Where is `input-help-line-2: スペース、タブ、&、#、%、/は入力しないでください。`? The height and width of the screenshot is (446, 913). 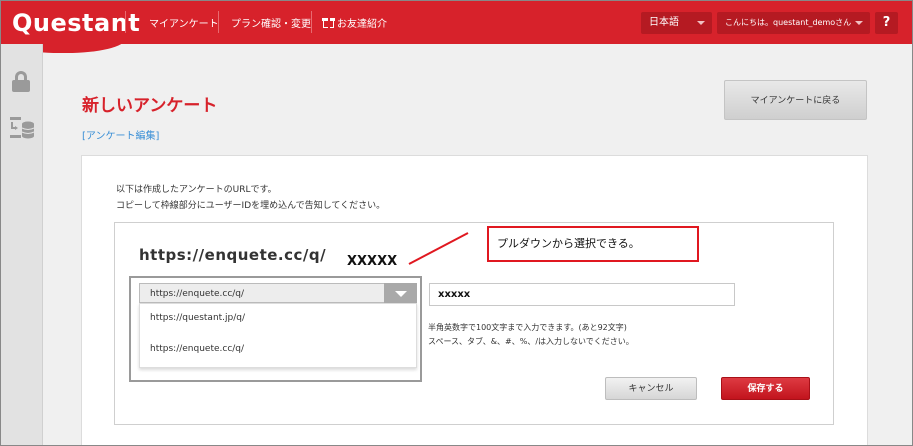
input-help-line-2: スペース、タブ、&、#、%、/は入力しないでください。 is located at coordinates (531, 341).